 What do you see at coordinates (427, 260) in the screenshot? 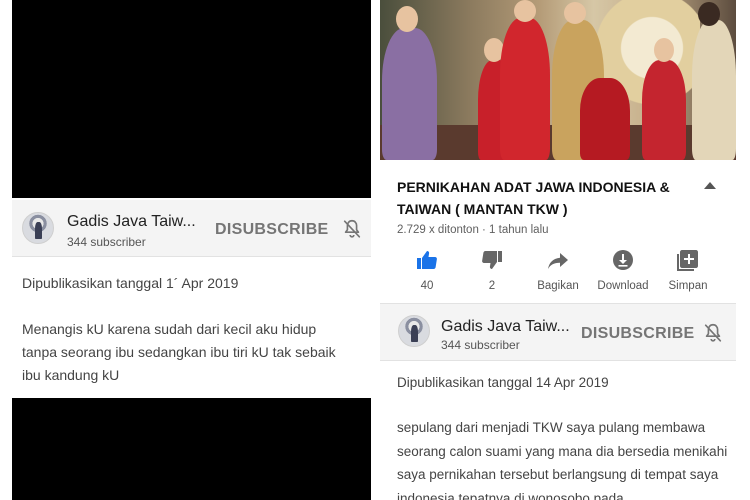
I see `thumb-up-icon` at bounding box center [427, 260].